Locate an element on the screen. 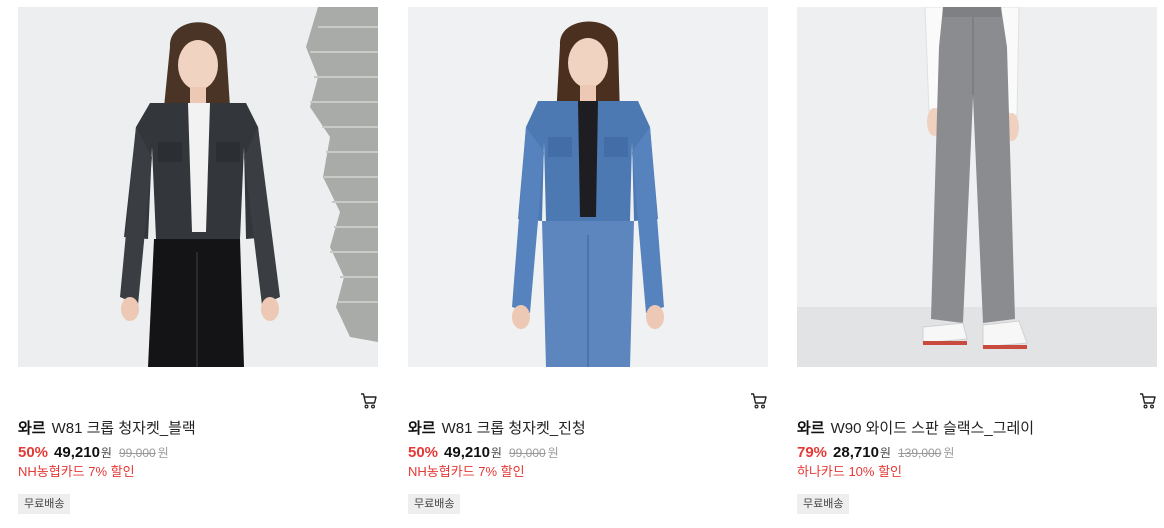 The width and height of the screenshot is (1164, 528). product-name: W81 크롭 청자켓_진청 is located at coordinates (513, 428).